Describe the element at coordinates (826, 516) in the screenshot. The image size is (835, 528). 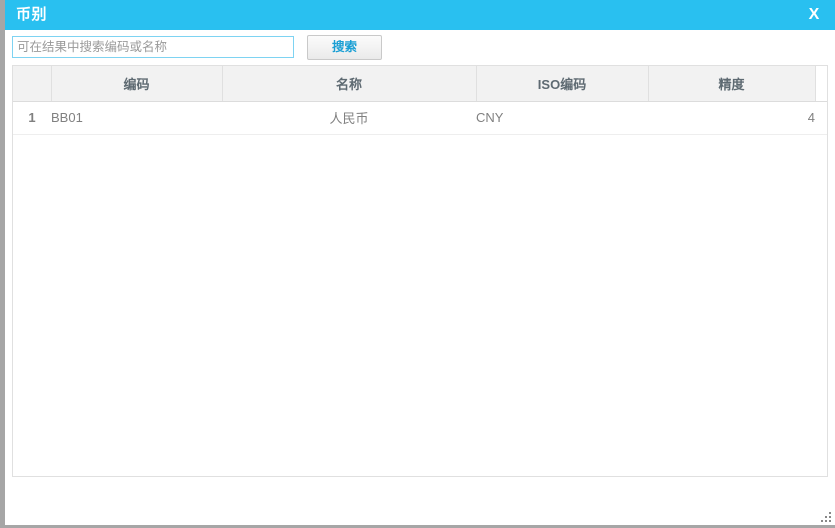
I see `resize-grip-icon` at that location.